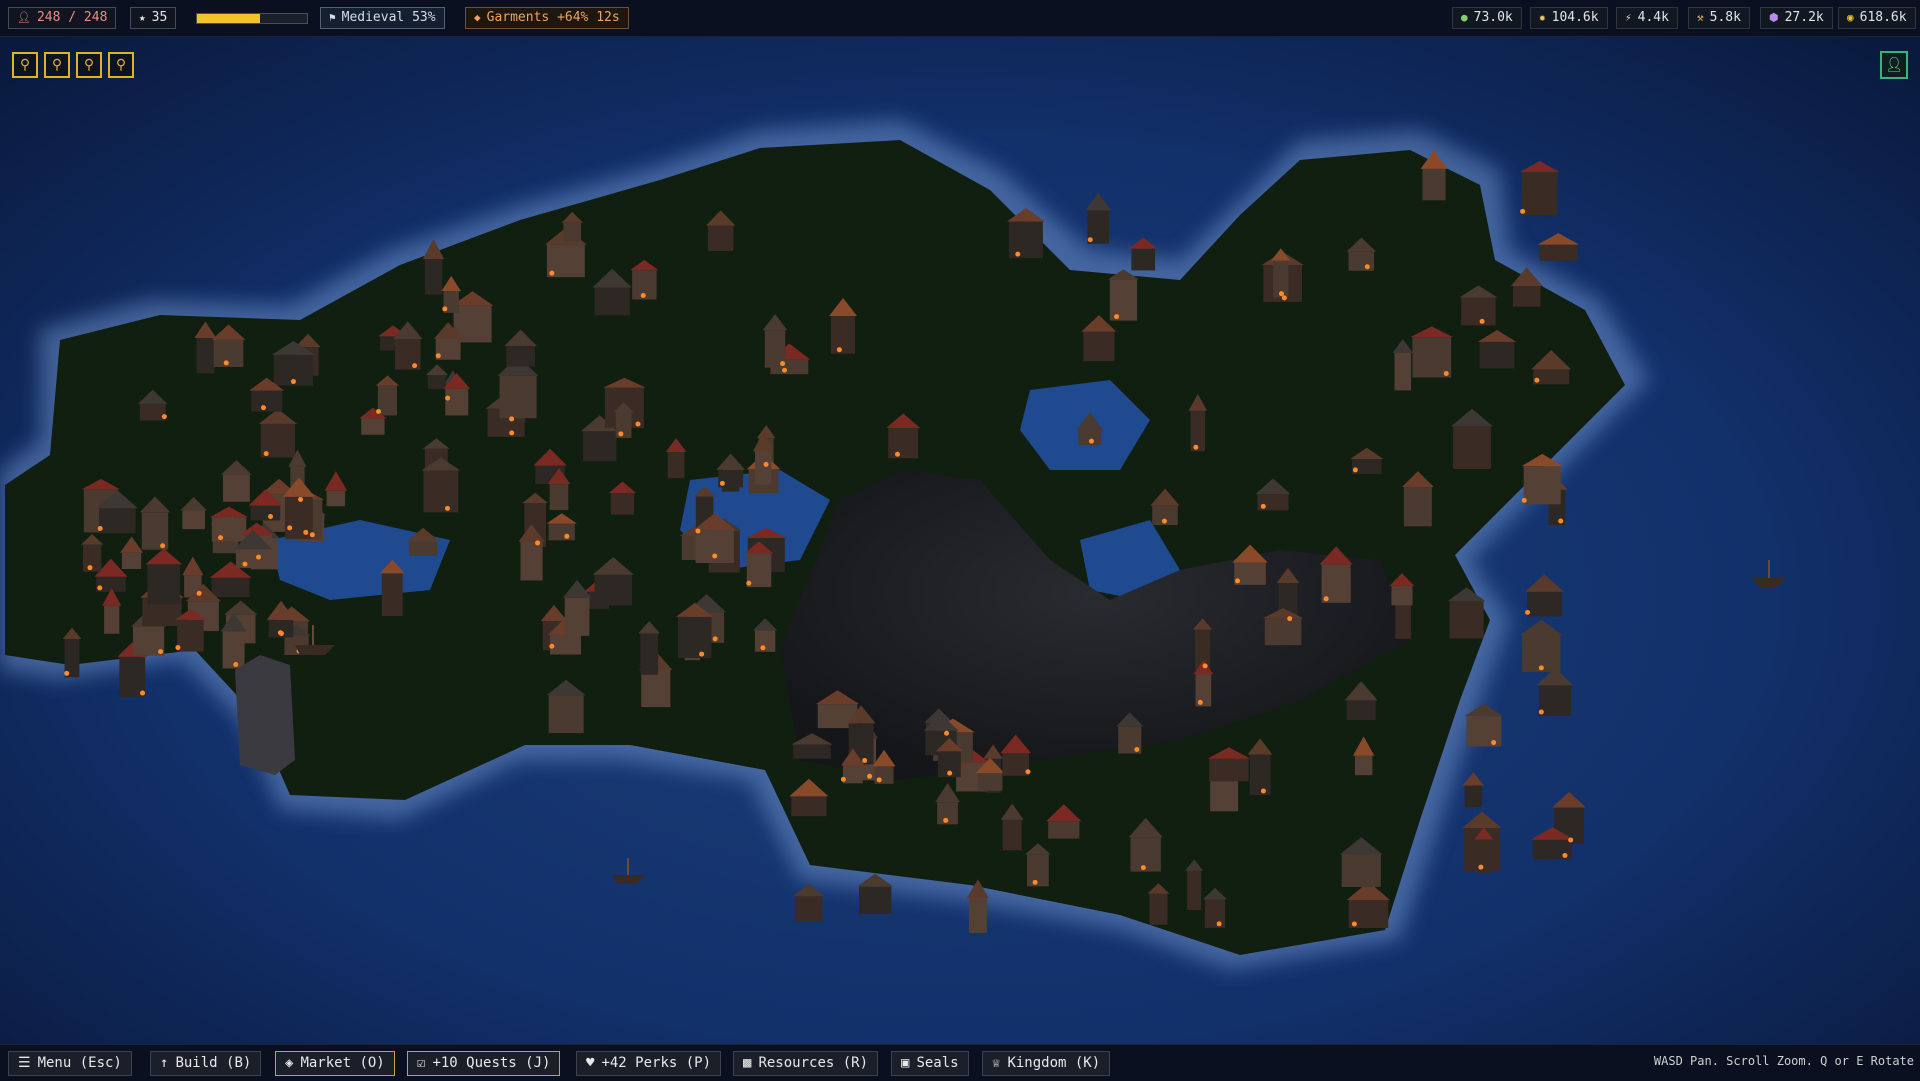  What do you see at coordinates (1569, 18) in the screenshot?
I see `resource-wood: ✹ 104.6k` at bounding box center [1569, 18].